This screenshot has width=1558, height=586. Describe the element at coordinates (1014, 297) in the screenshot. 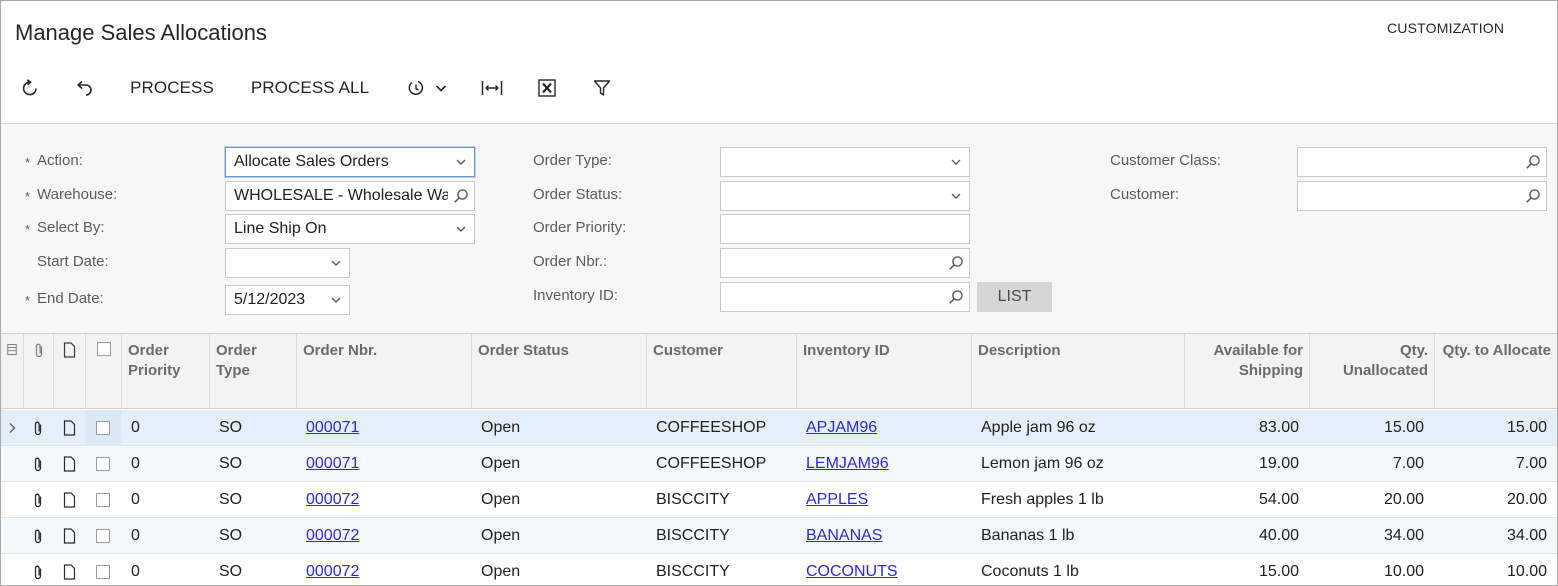

I see `list-button: LIST` at that location.